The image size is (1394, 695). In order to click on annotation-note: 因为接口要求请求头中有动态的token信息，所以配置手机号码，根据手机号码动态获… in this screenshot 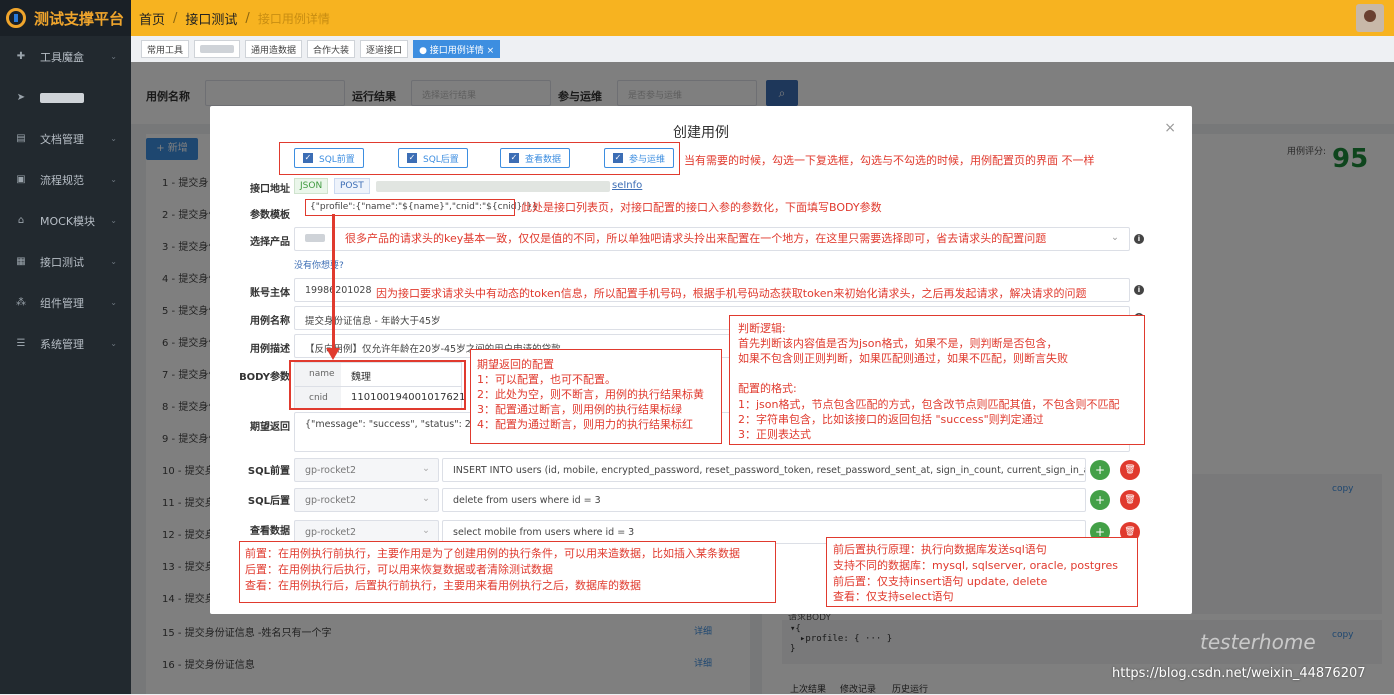, I will do `click(731, 293)`.